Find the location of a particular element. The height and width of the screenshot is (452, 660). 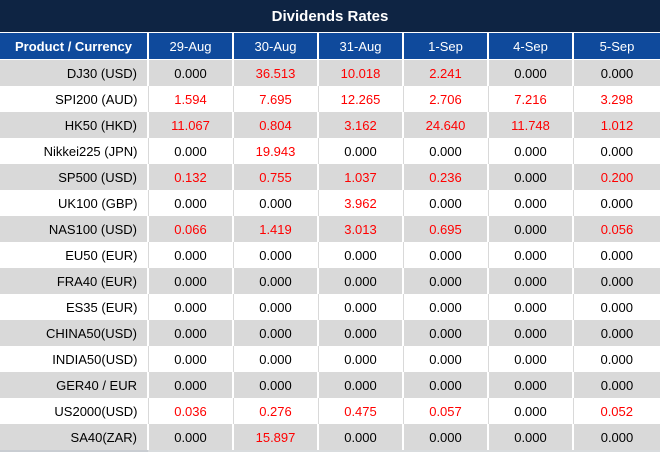

rate-cell: 7.695 is located at coordinates (276, 99).